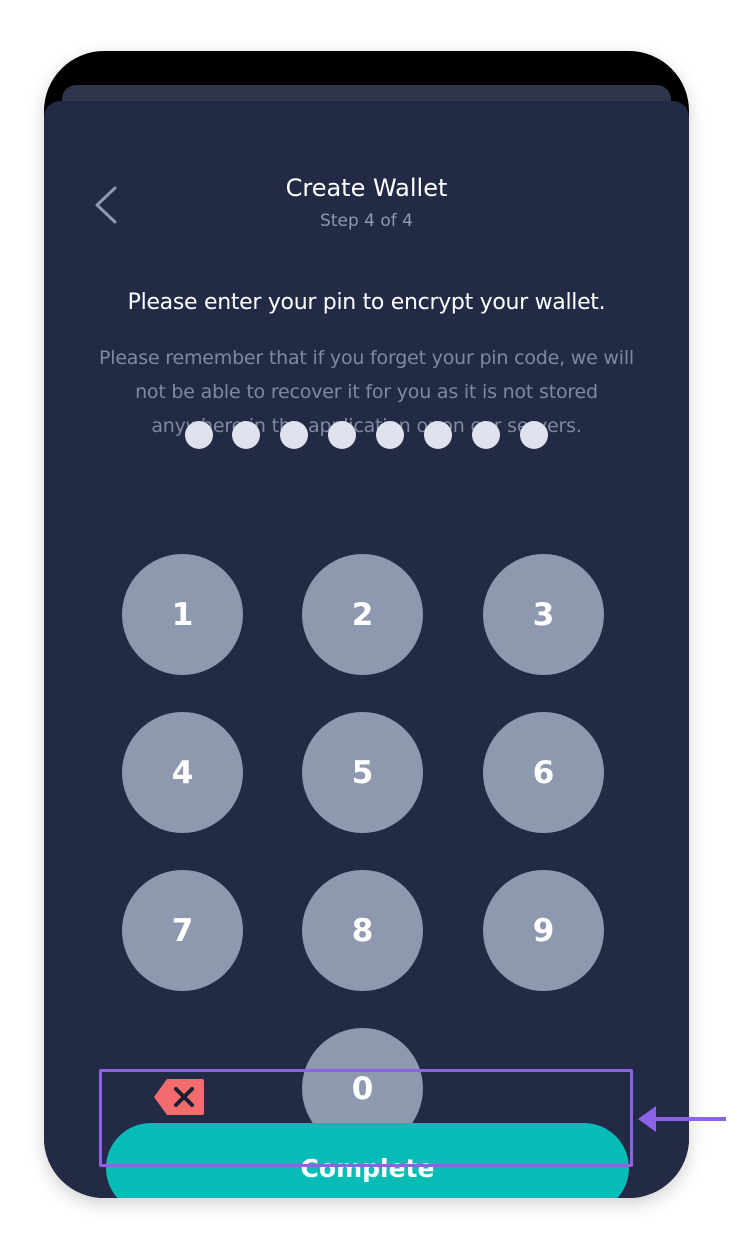 The width and height of the screenshot is (731, 1247). I want to click on keypad-key-6: 6, so click(543, 772).